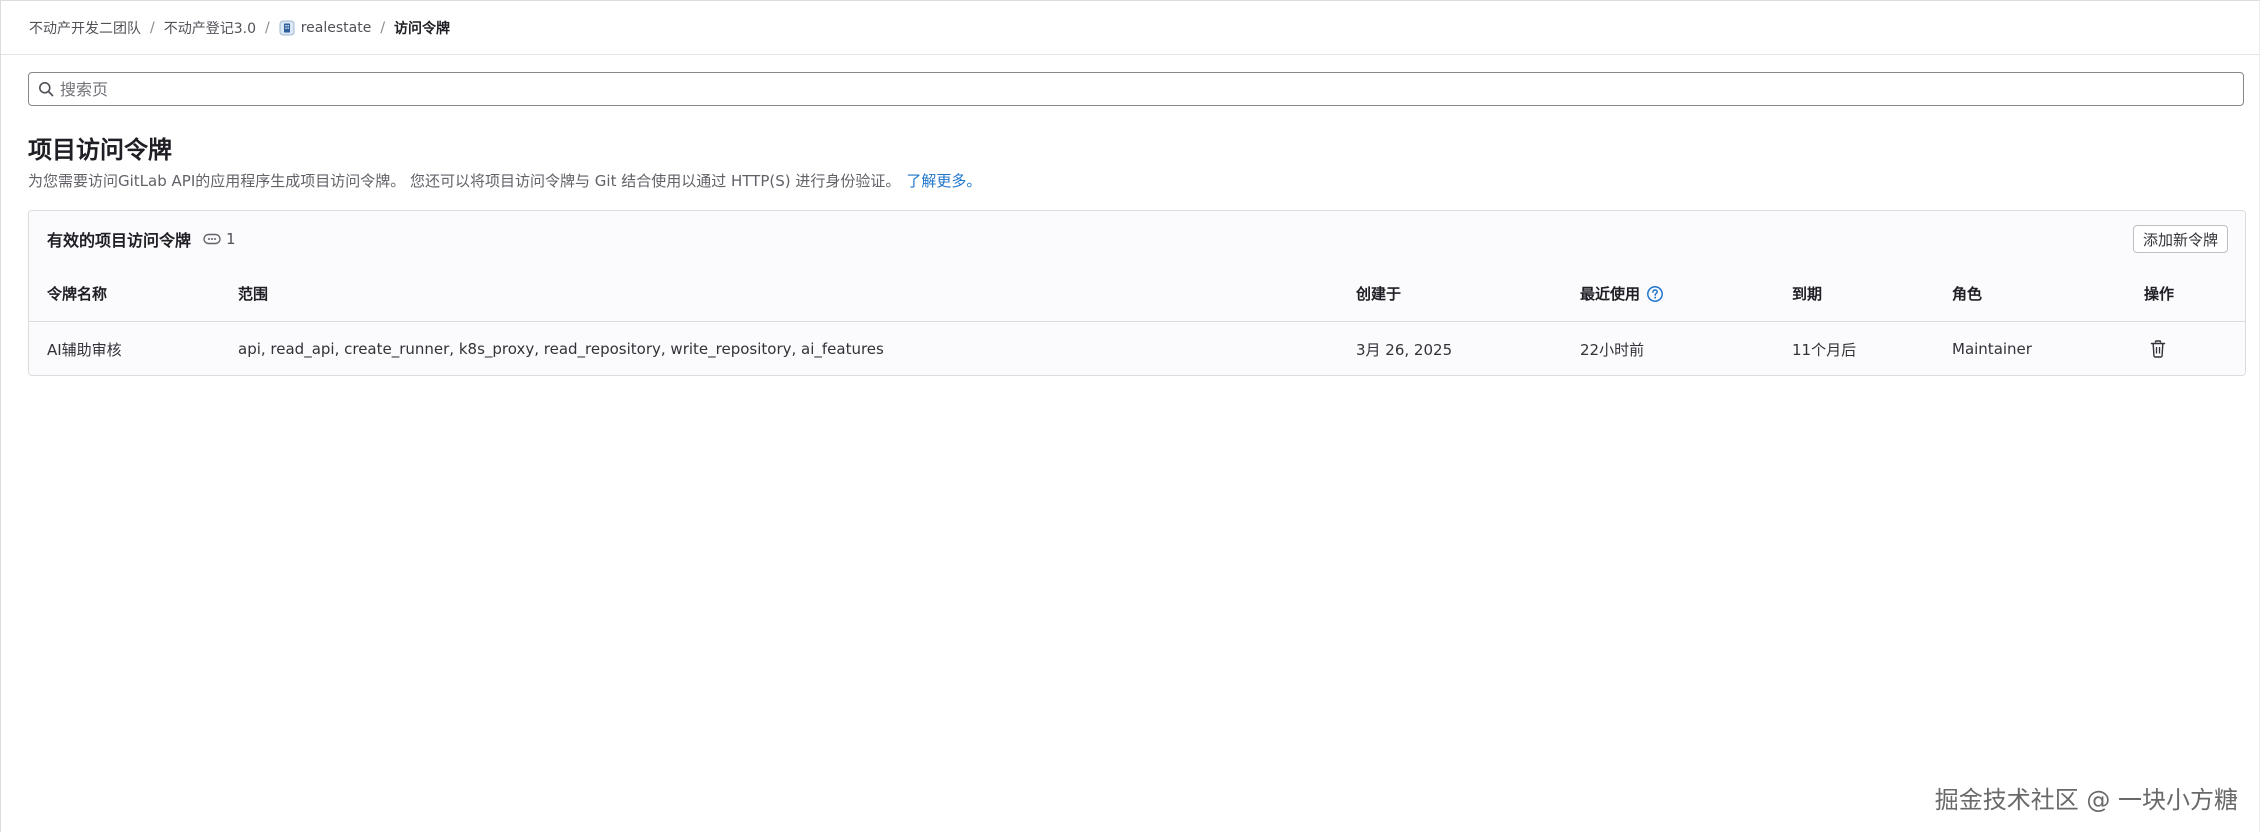 The width and height of the screenshot is (2260, 833). I want to click on trash-icon, so click(2158, 349).